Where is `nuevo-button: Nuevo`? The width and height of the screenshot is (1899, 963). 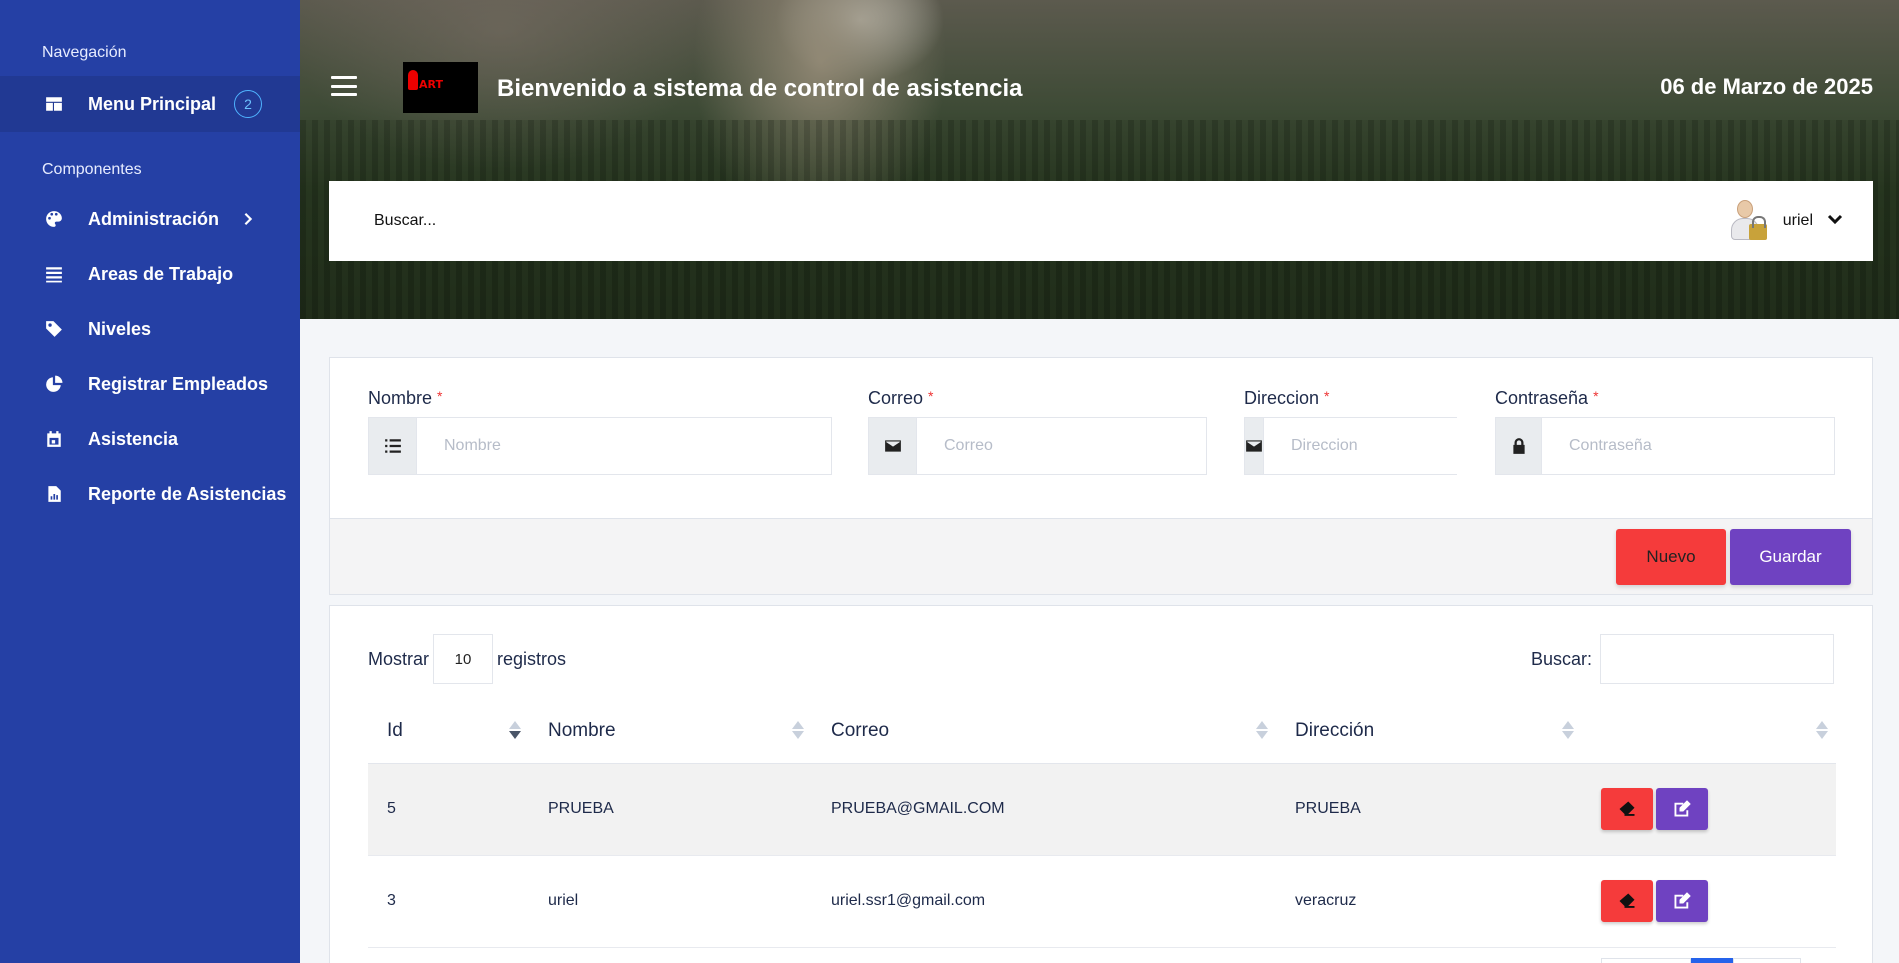
nuevo-button: Nuevo is located at coordinates (1671, 557).